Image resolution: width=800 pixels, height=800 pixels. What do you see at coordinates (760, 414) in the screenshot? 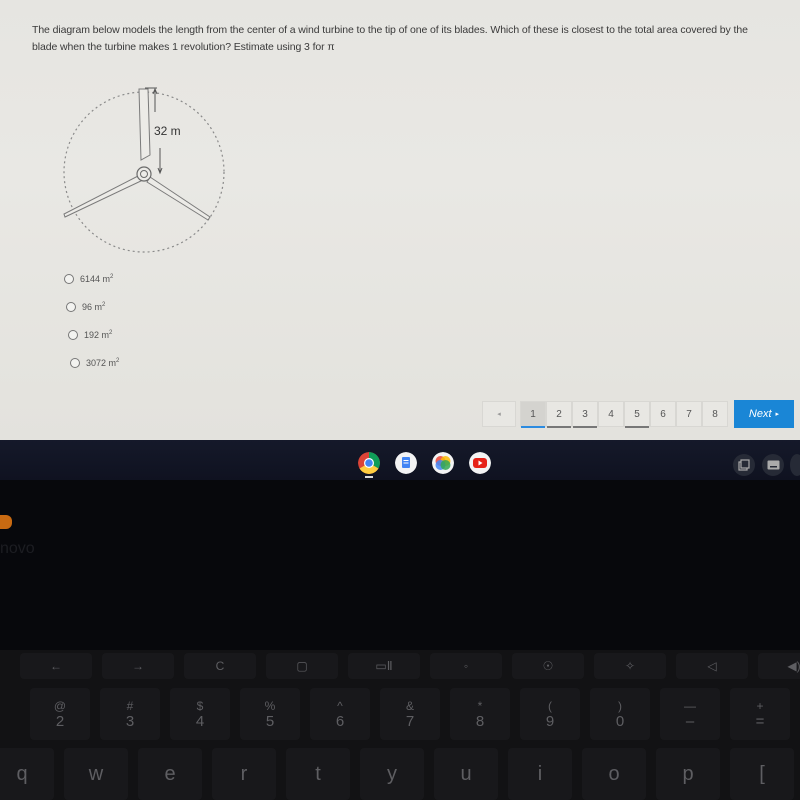
I see `next-label: Next` at bounding box center [760, 414].